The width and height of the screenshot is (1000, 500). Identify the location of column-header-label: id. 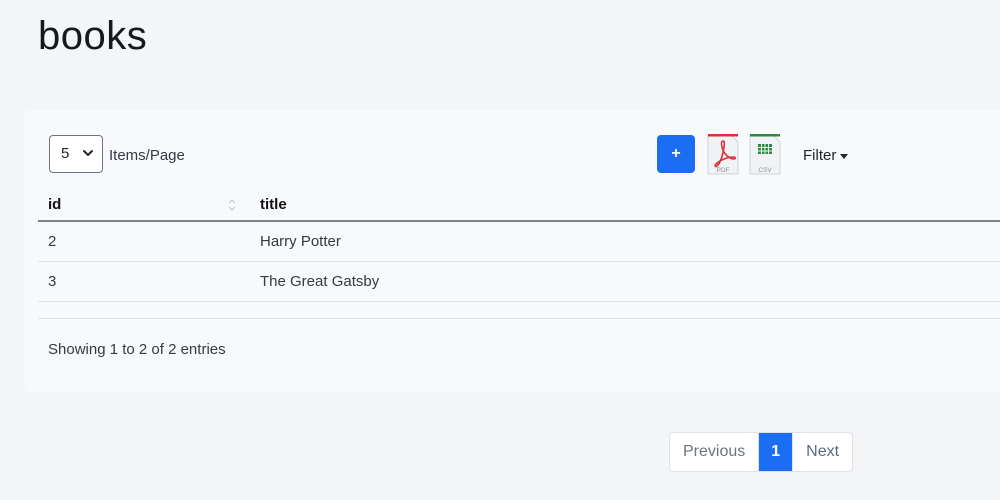
(55, 204).